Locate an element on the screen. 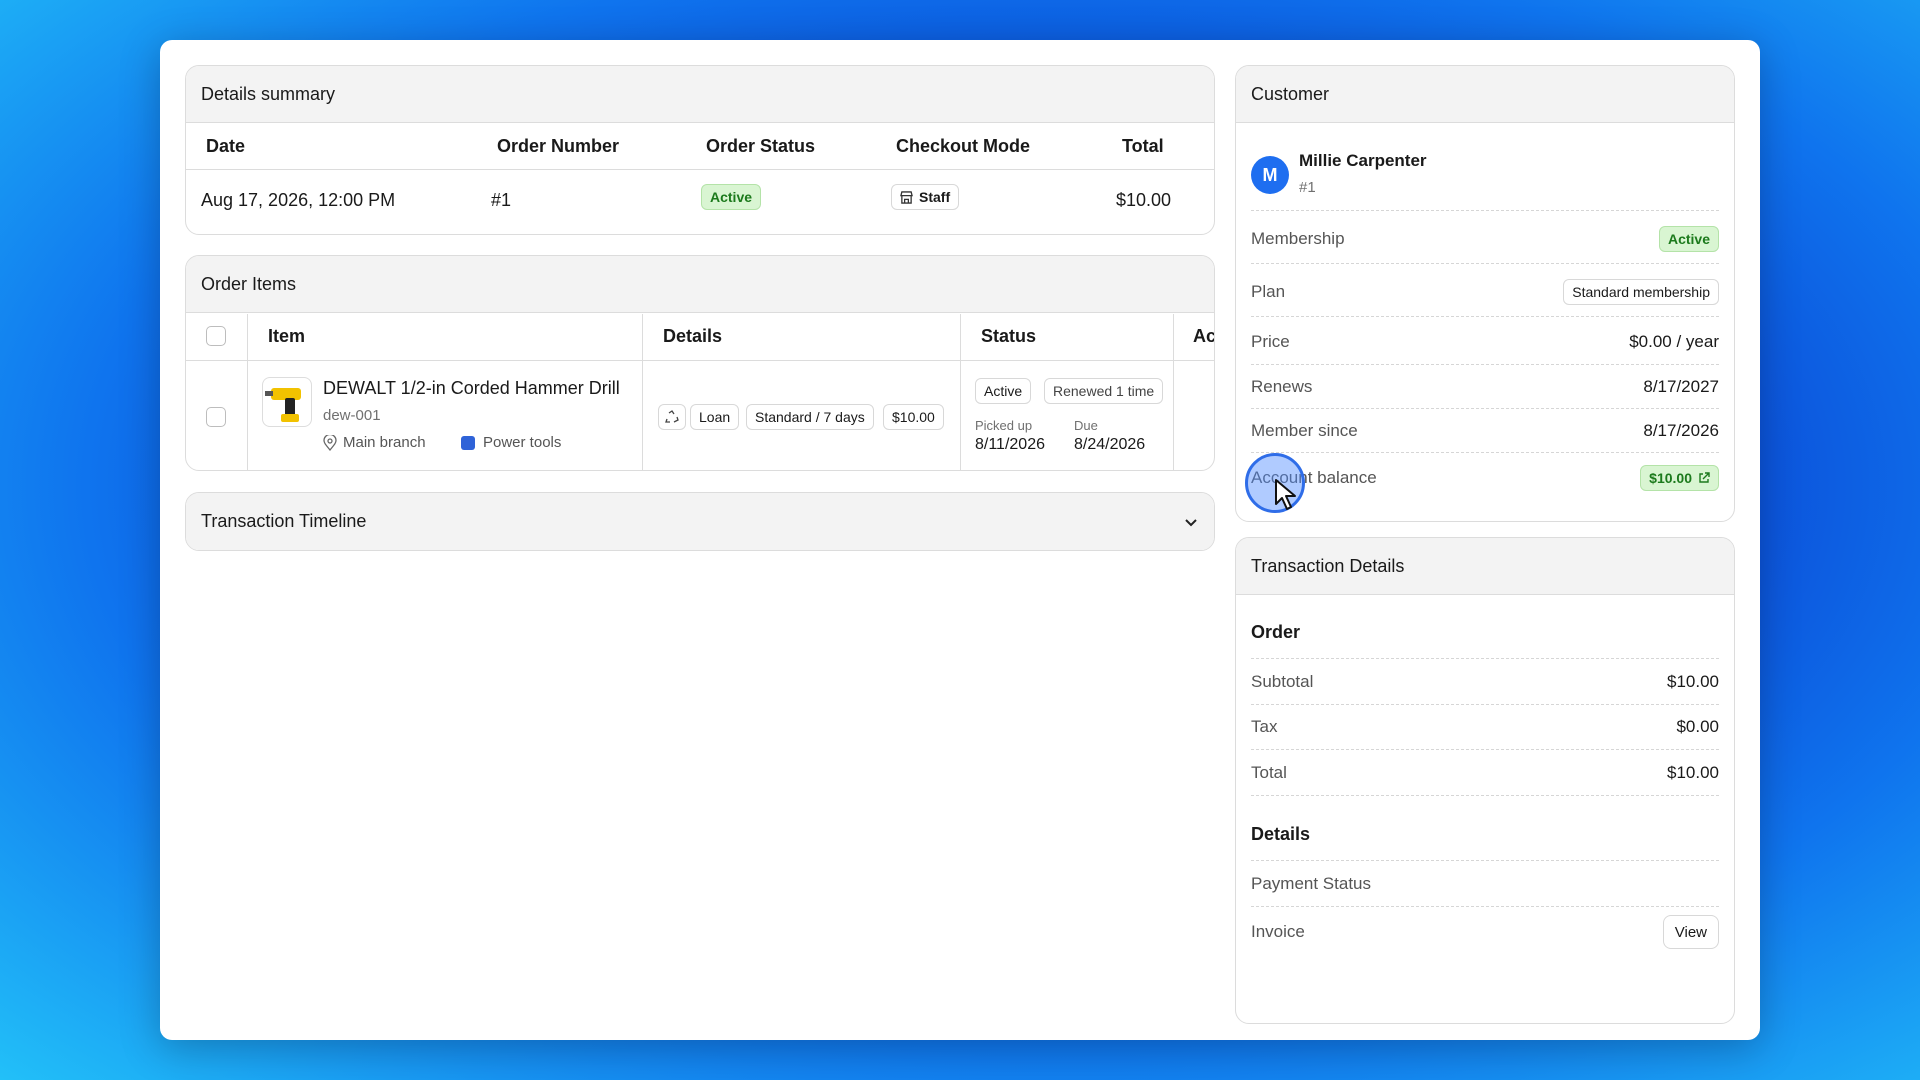 The image size is (1920, 1080). plan-label: Plan is located at coordinates (1268, 291).